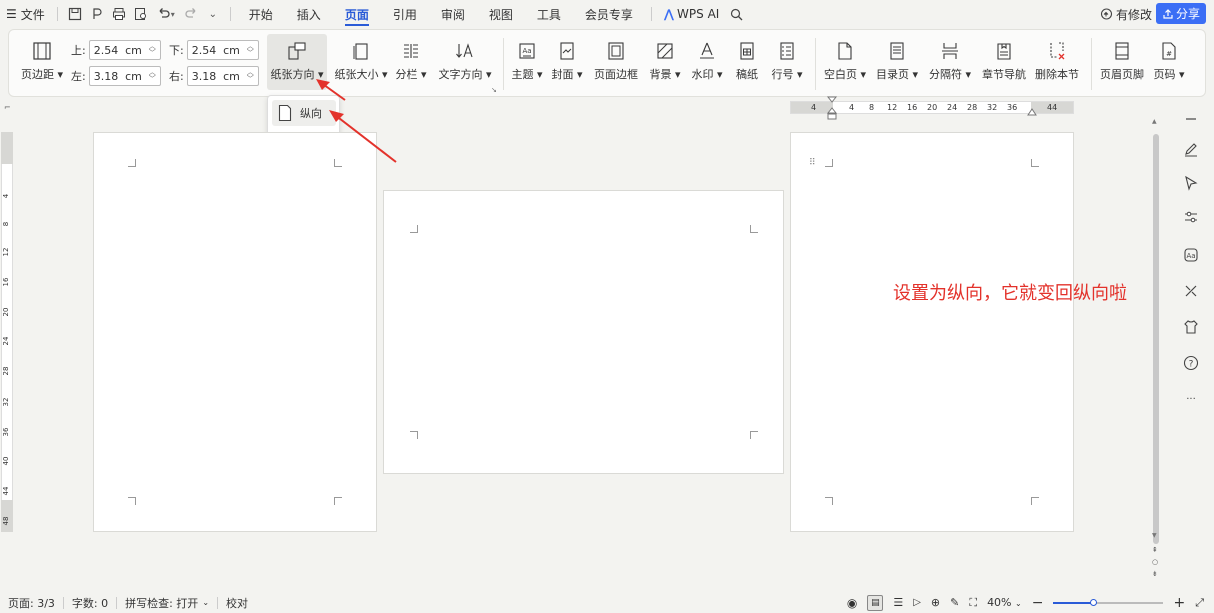  Describe the element at coordinates (494, 90) in the screenshot. I see `expand-dialog-icon: ↘` at that location.